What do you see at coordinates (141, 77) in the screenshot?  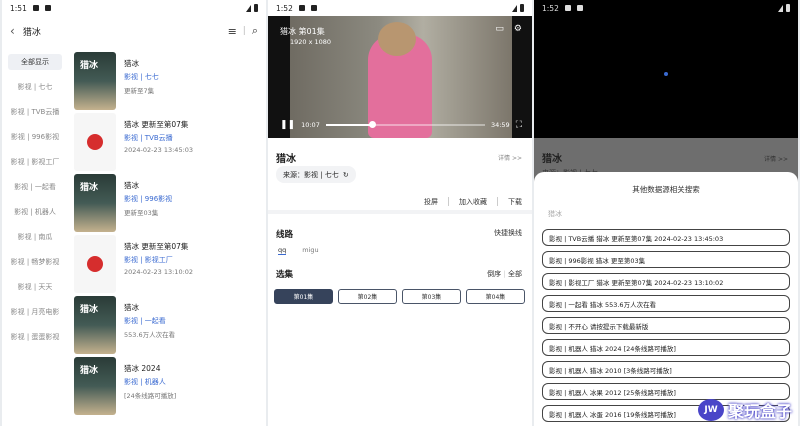 I see `result-source: 影视 | 七七` at bounding box center [141, 77].